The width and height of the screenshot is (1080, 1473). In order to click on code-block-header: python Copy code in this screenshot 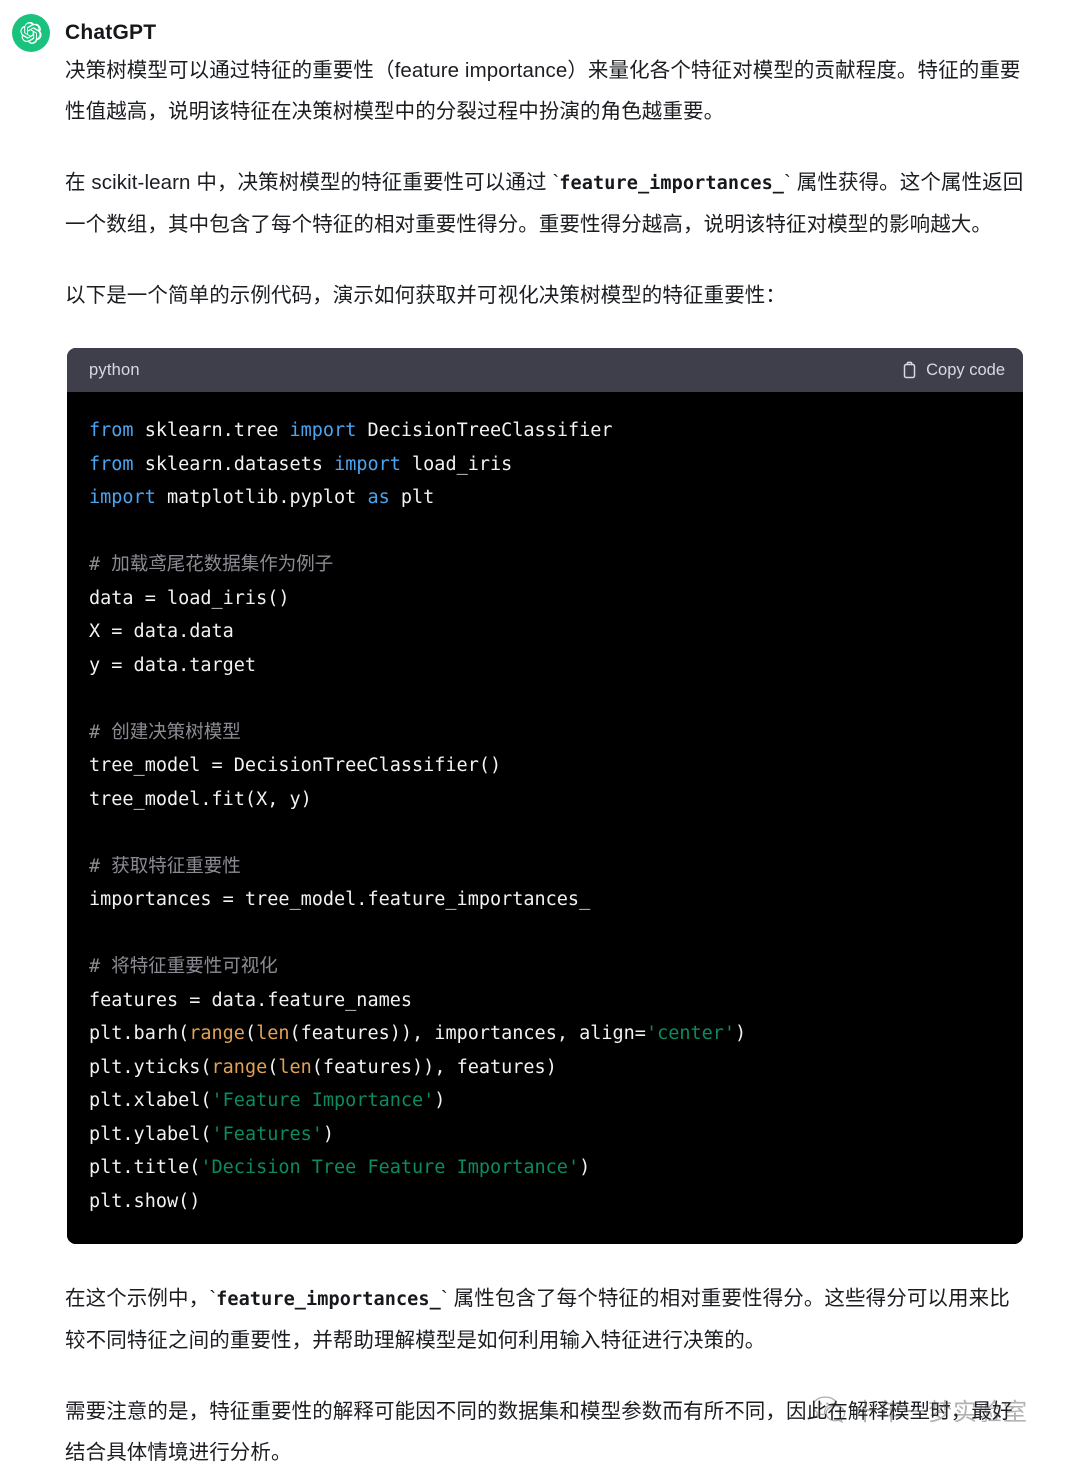, I will do `click(545, 370)`.